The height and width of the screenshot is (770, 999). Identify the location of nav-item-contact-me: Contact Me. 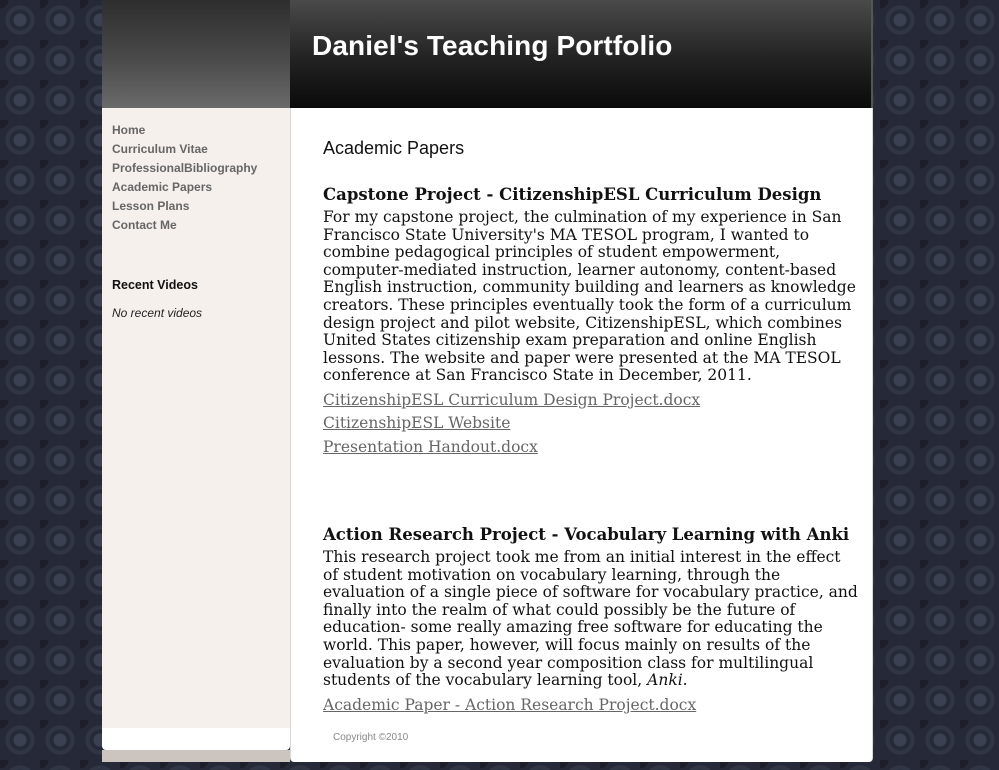
(144, 225).